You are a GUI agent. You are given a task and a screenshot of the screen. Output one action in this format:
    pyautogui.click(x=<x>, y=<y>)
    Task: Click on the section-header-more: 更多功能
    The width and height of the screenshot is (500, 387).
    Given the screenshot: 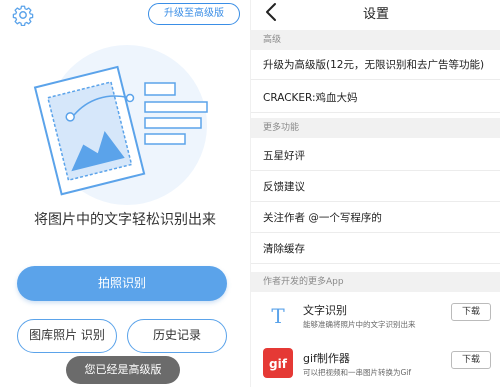 What is the action you would take?
    pyautogui.click(x=375, y=128)
    